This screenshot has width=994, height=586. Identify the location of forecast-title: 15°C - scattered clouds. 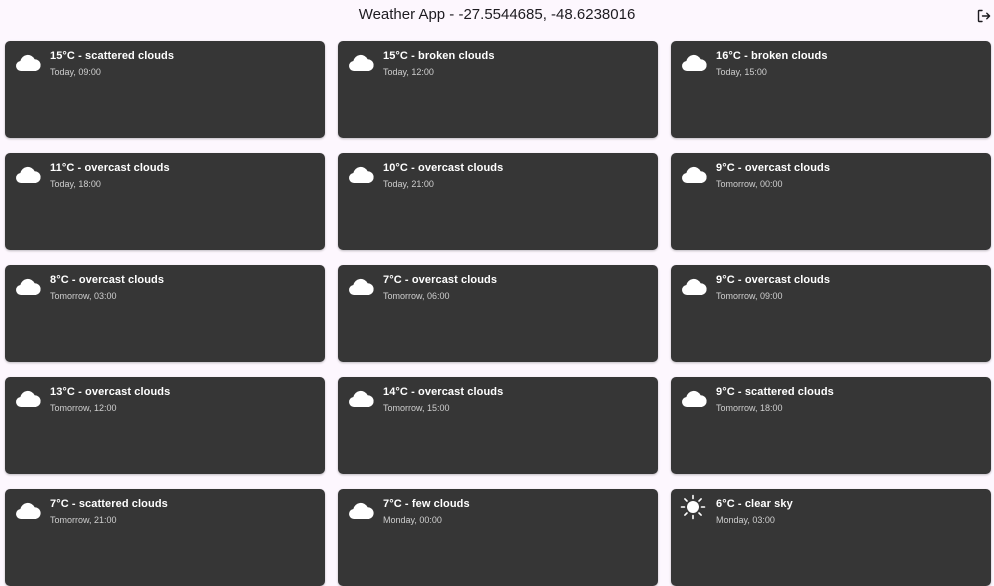
(112, 56).